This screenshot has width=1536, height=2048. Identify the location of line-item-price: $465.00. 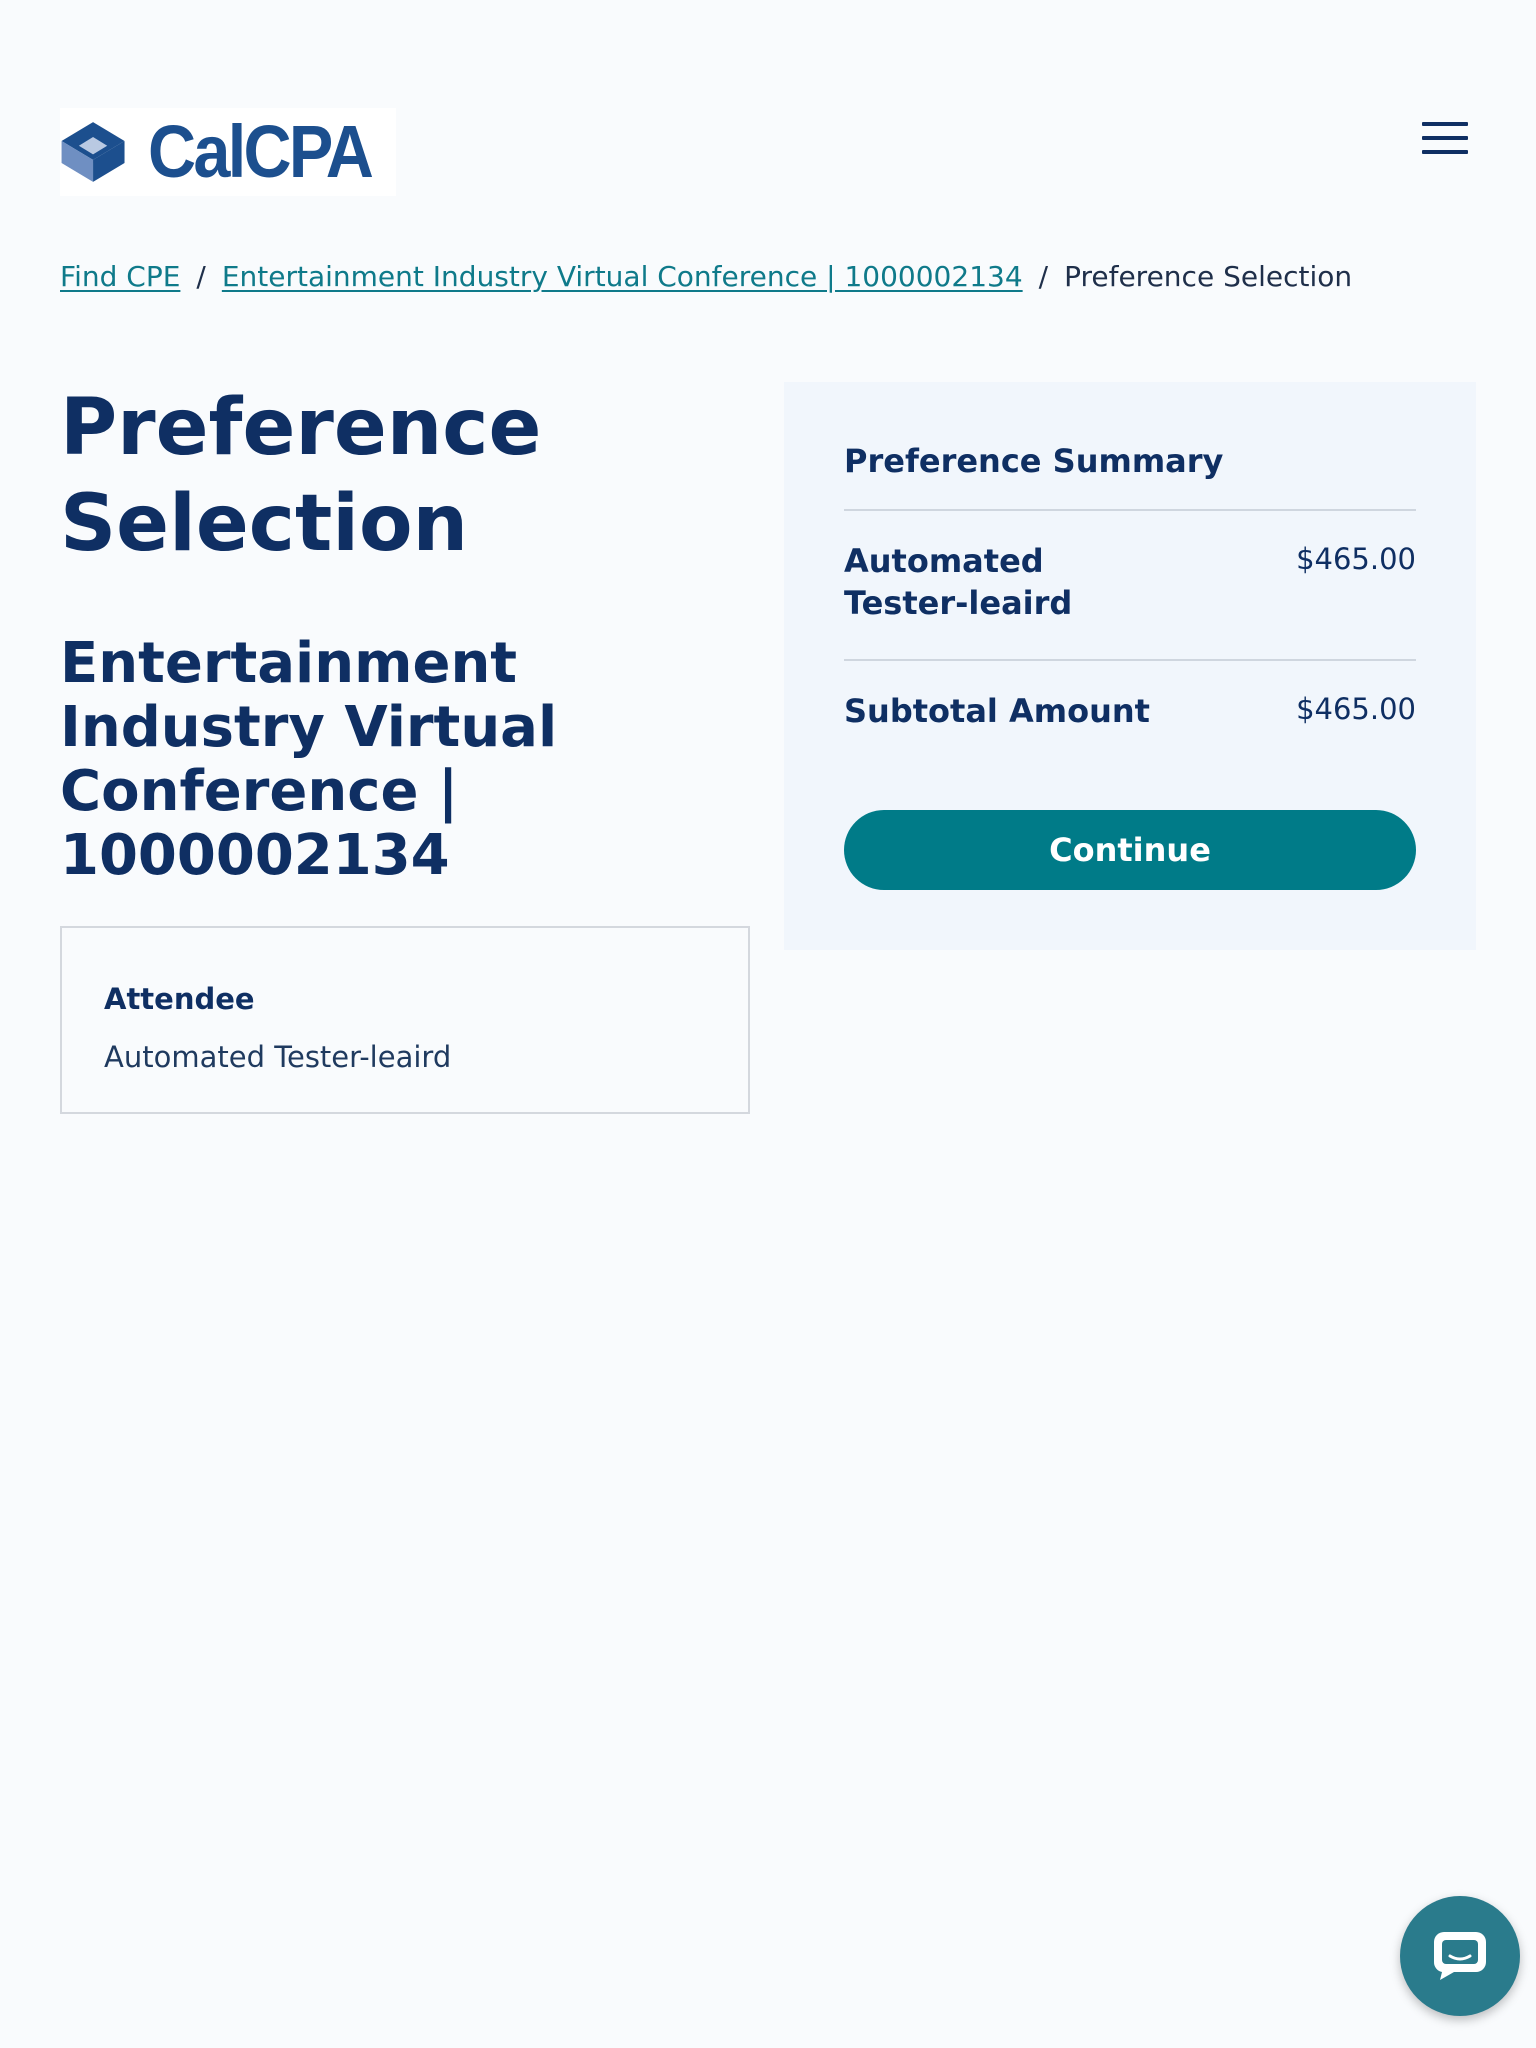
(1356, 559).